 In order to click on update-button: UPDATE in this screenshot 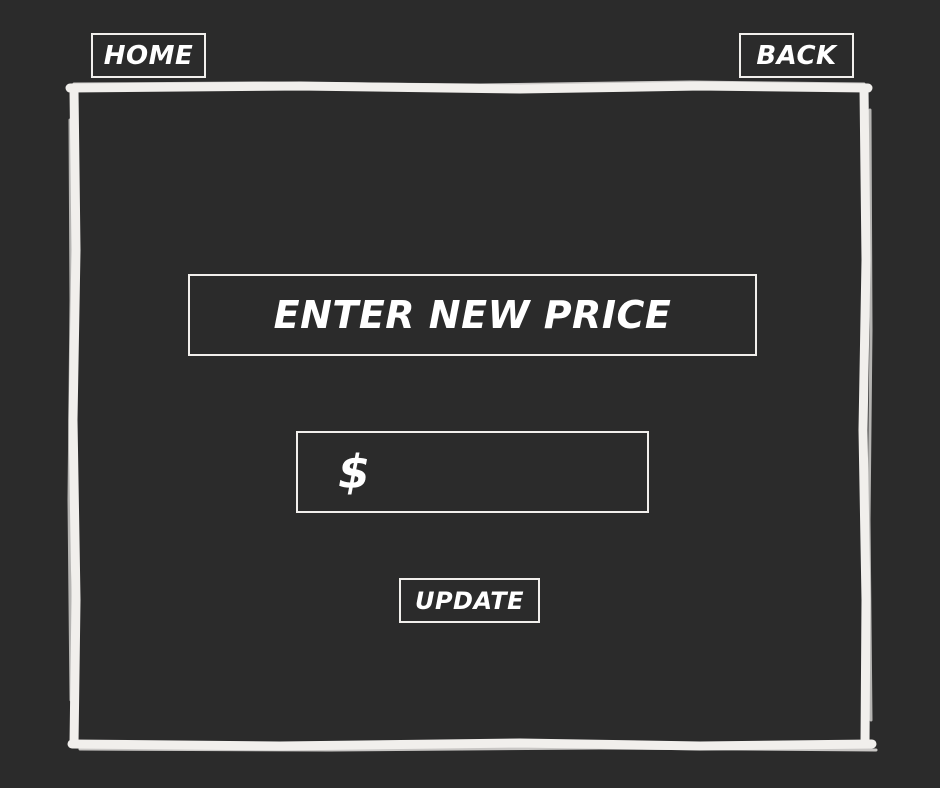, I will do `click(469, 600)`.